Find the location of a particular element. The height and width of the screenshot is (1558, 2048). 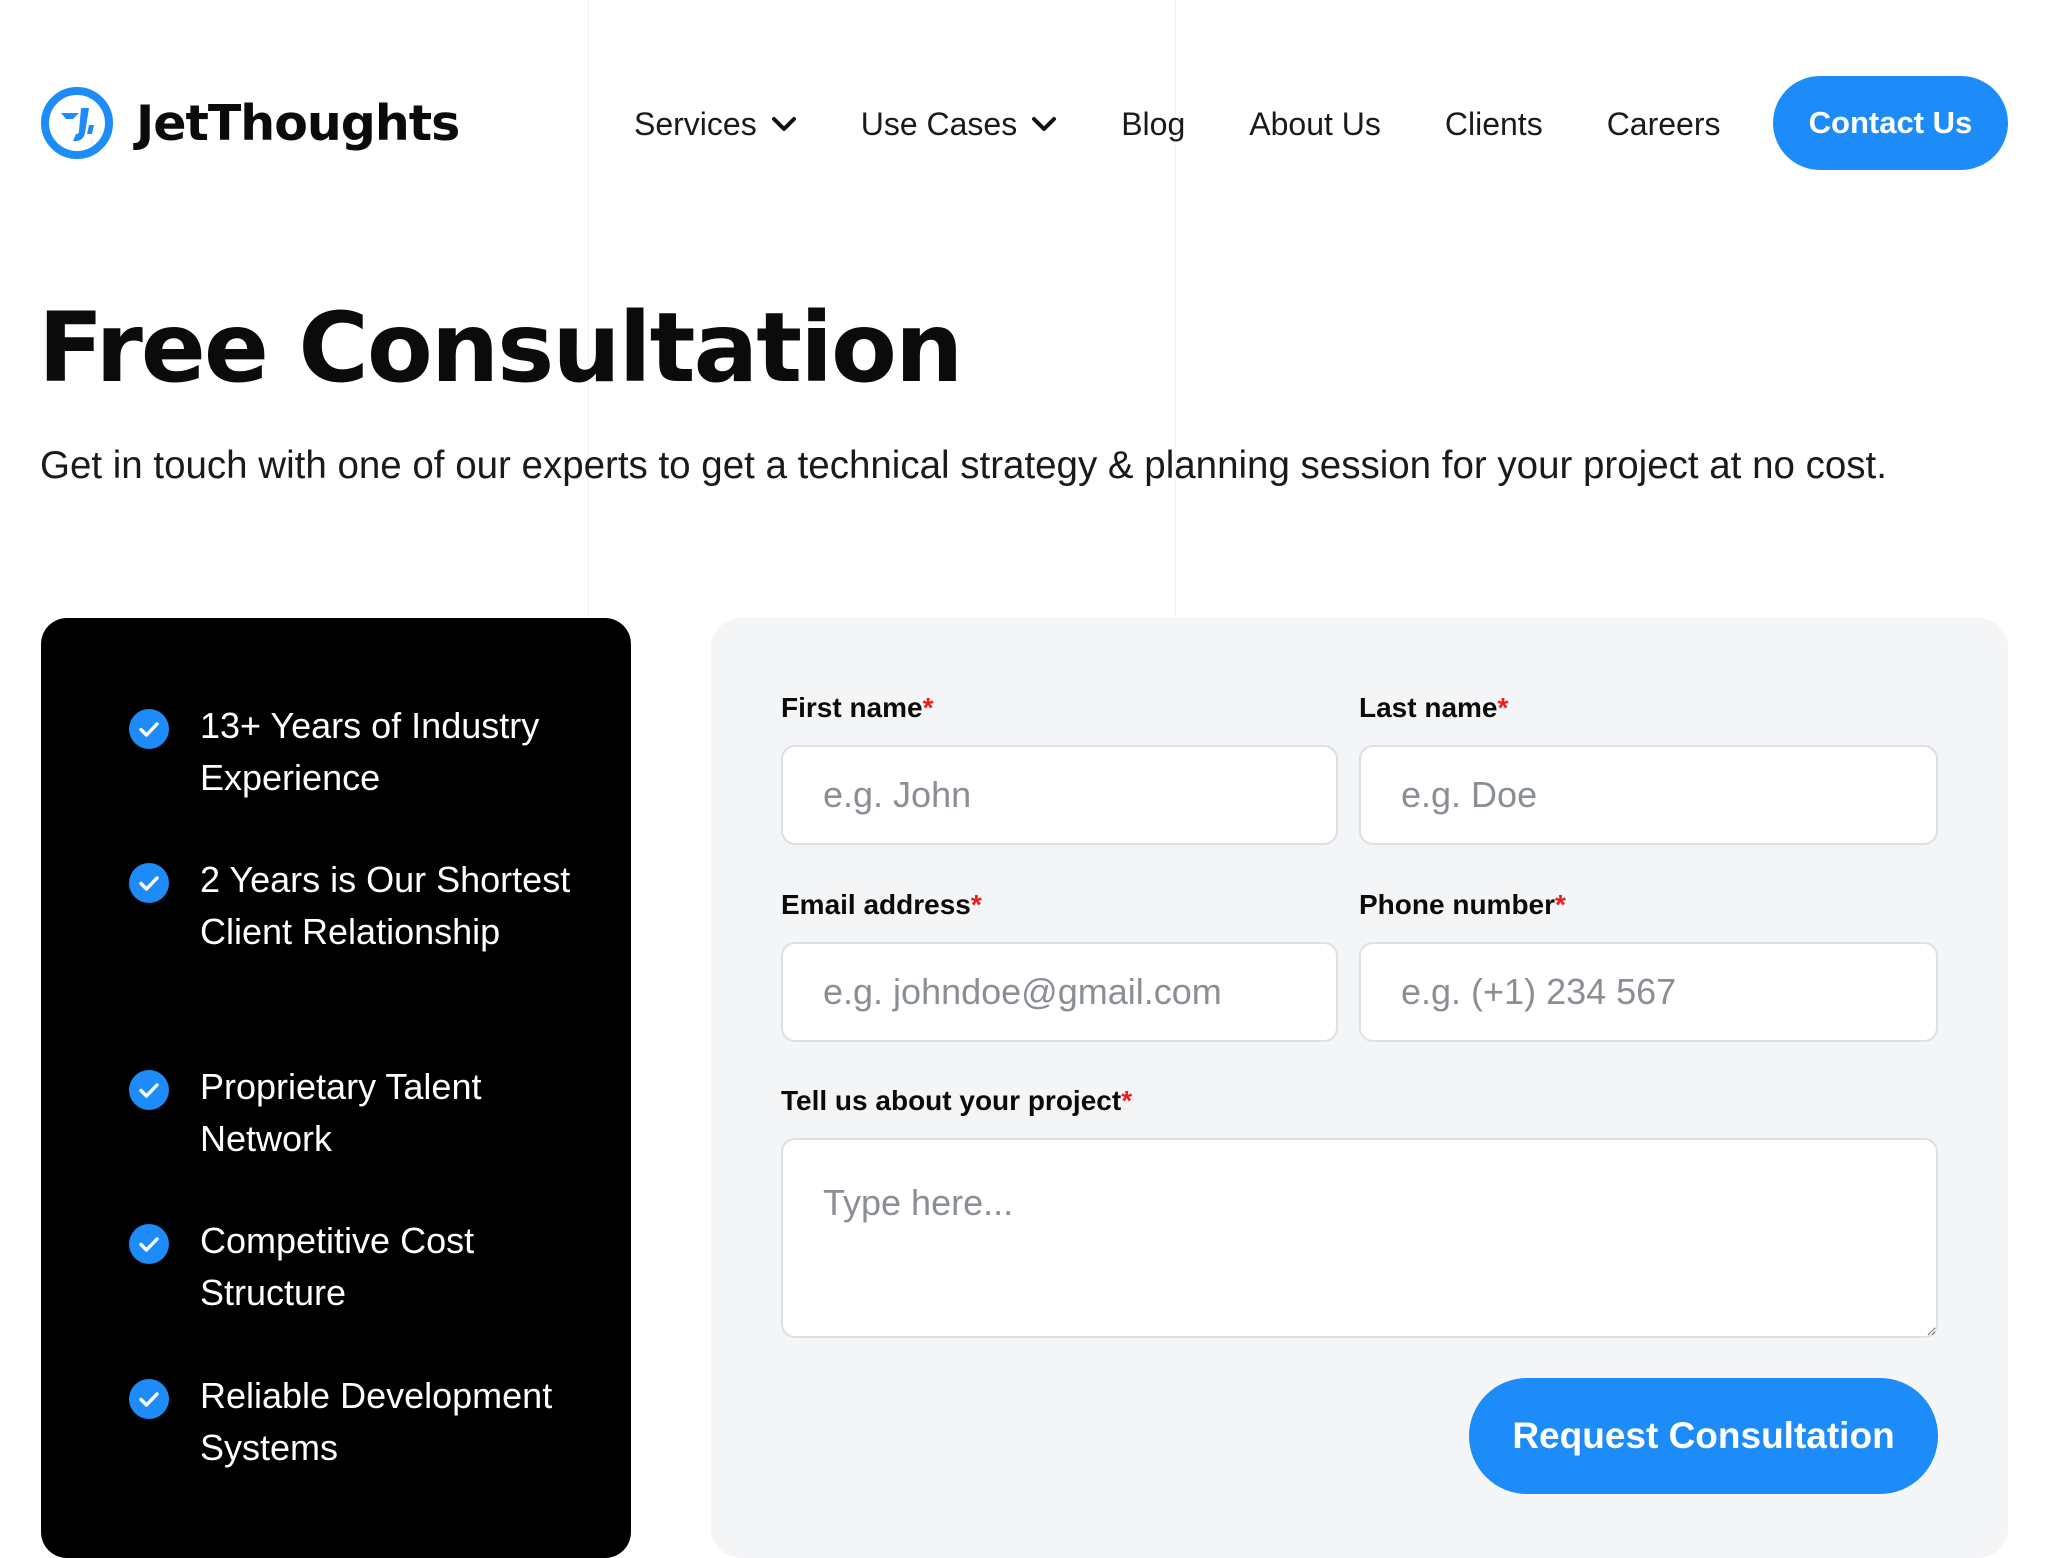

project-textarea is located at coordinates (1359, 1238).